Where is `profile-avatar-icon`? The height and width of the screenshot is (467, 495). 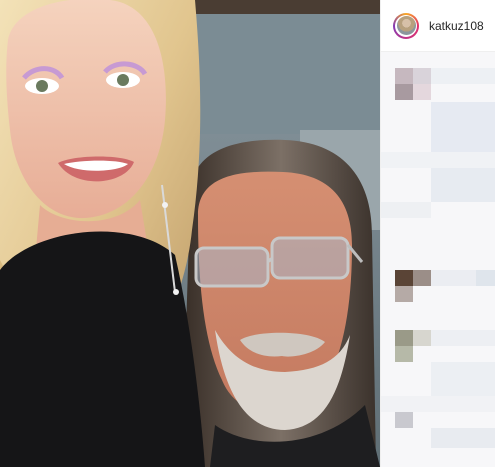 profile-avatar-icon is located at coordinates (406, 25).